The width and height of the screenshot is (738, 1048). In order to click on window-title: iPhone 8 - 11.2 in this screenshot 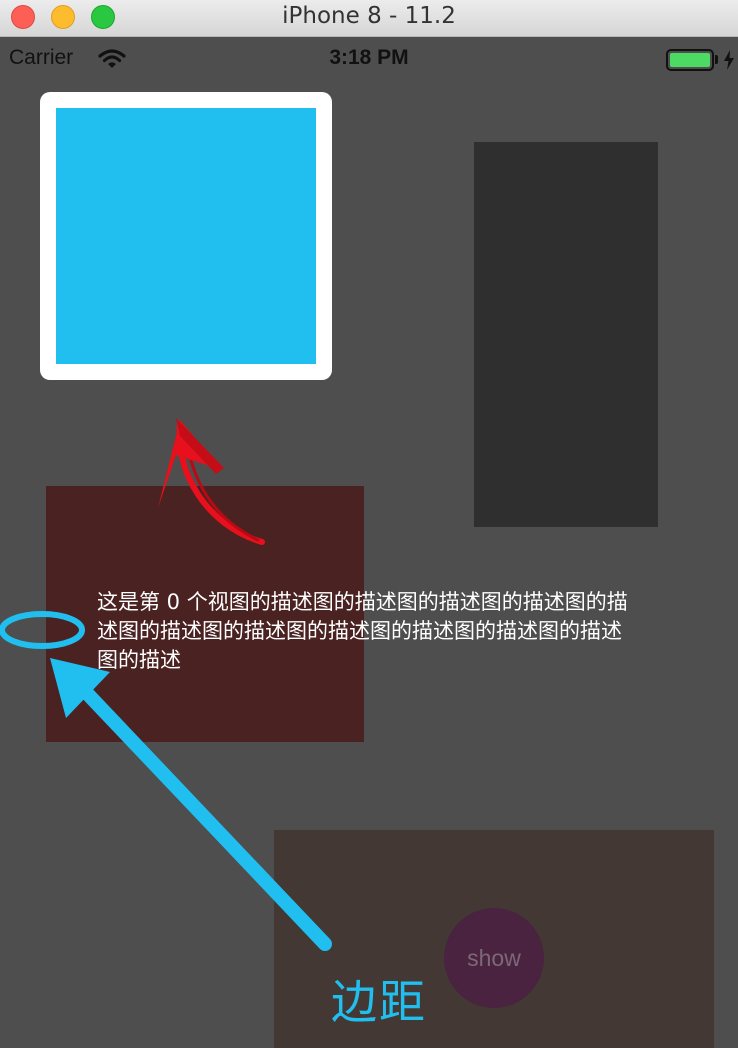, I will do `click(369, 16)`.